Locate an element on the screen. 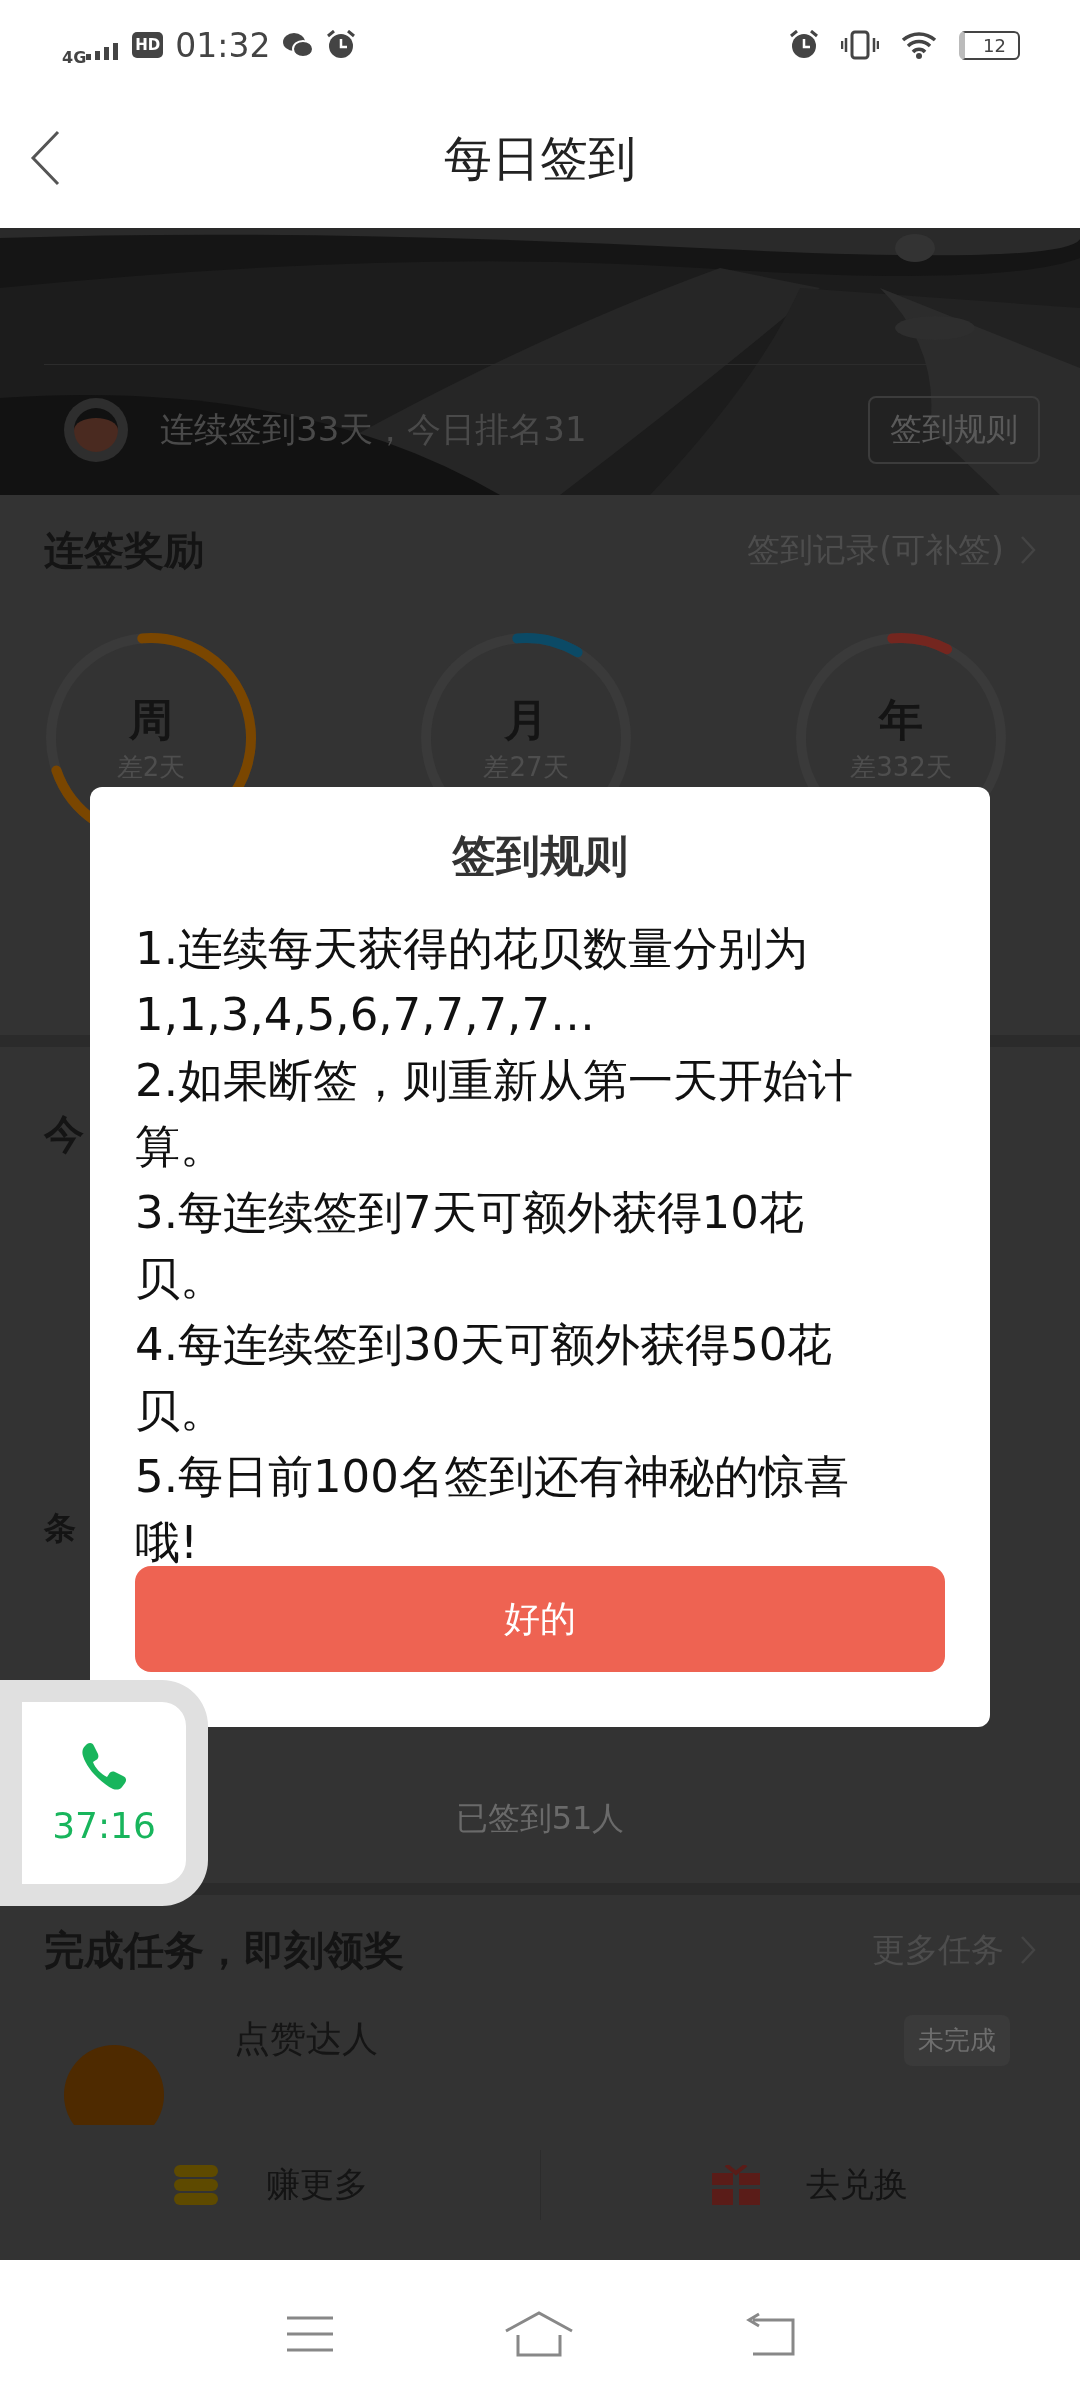 This screenshot has height=2408, width=1080. coins-icon is located at coordinates (195, 2185).